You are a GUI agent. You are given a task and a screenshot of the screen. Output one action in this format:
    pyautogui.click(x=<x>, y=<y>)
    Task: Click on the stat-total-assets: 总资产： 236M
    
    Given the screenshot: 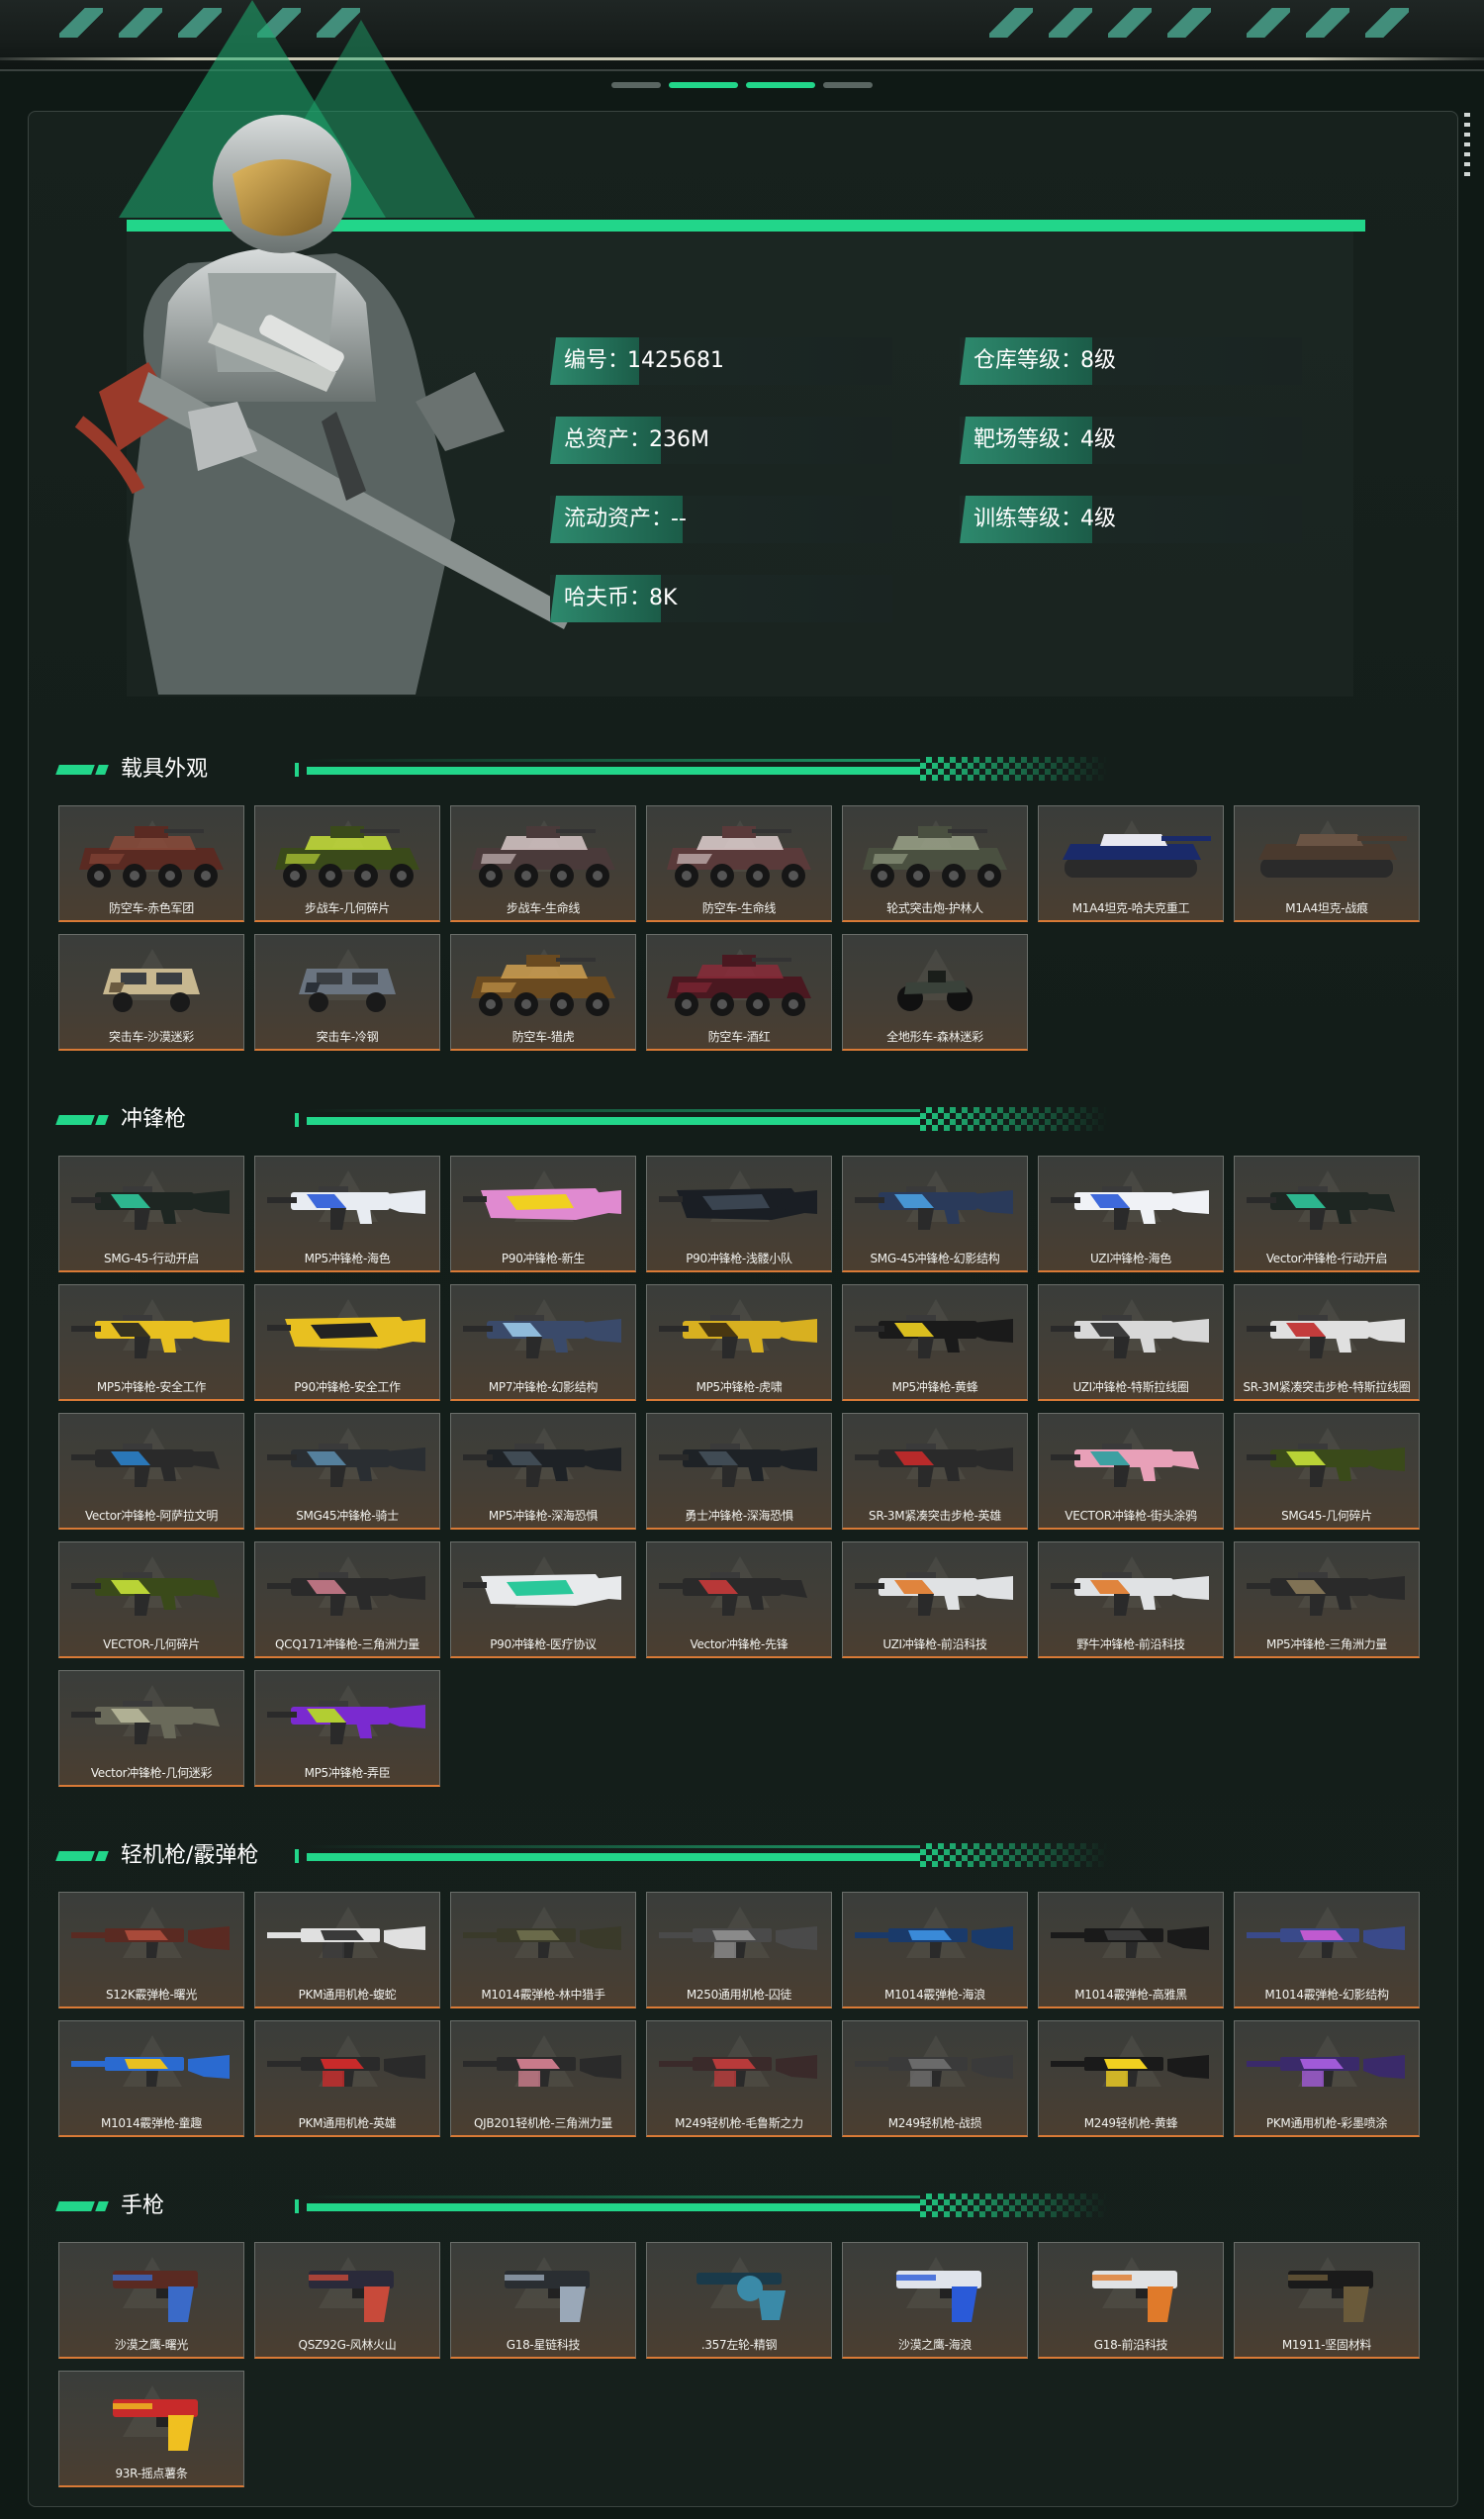 What is the action you would take?
    pyautogui.click(x=721, y=440)
    